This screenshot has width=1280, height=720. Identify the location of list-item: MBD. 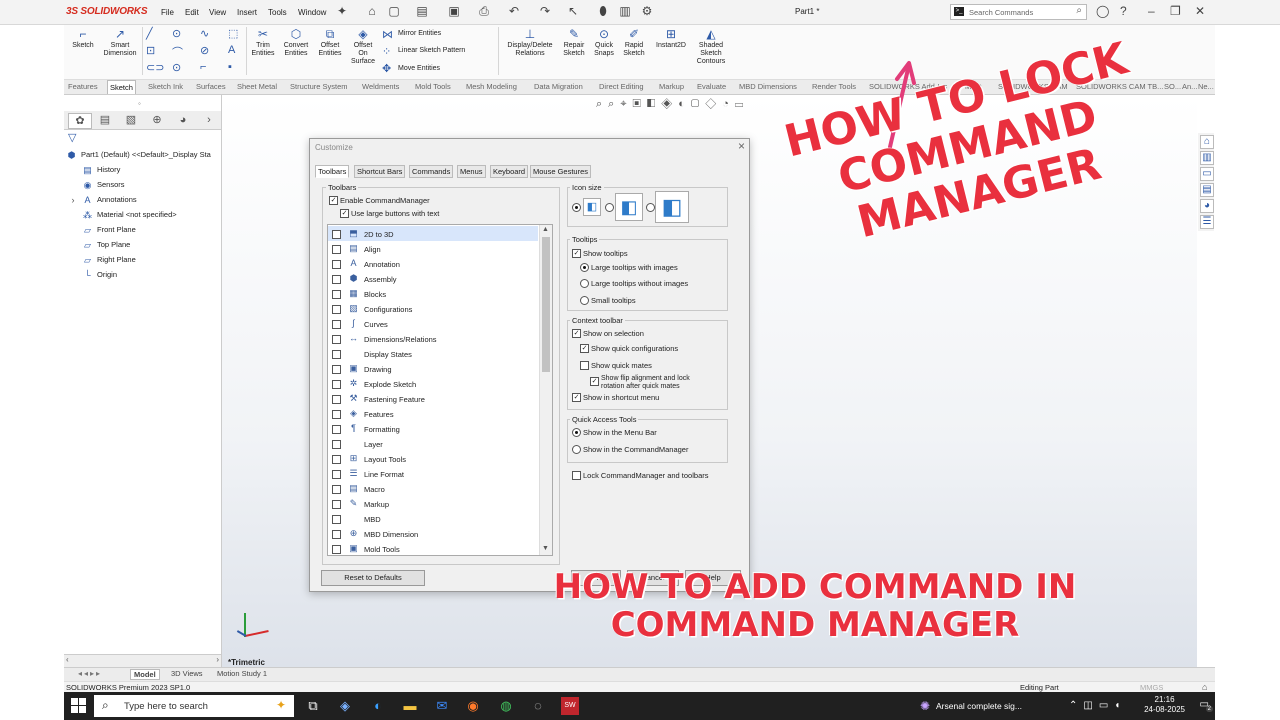
(433, 518).